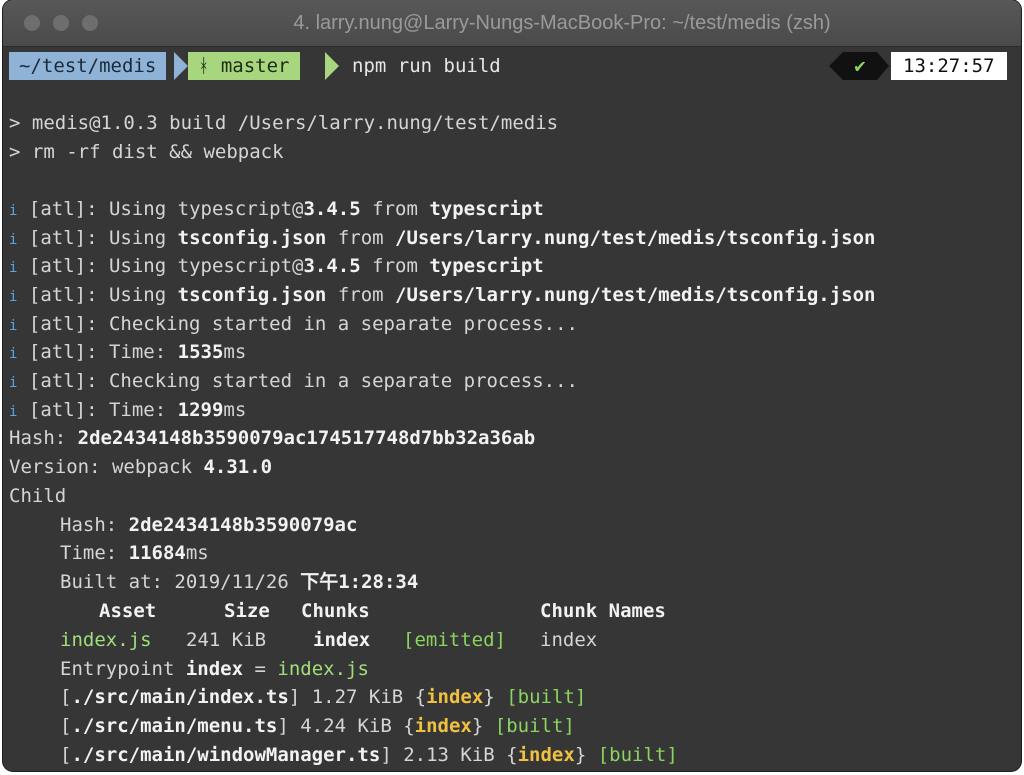 This screenshot has width=1024, height=775. What do you see at coordinates (146, 152) in the screenshot?
I see `output-line: > rm -rf dist && webpack` at bounding box center [146, 152].